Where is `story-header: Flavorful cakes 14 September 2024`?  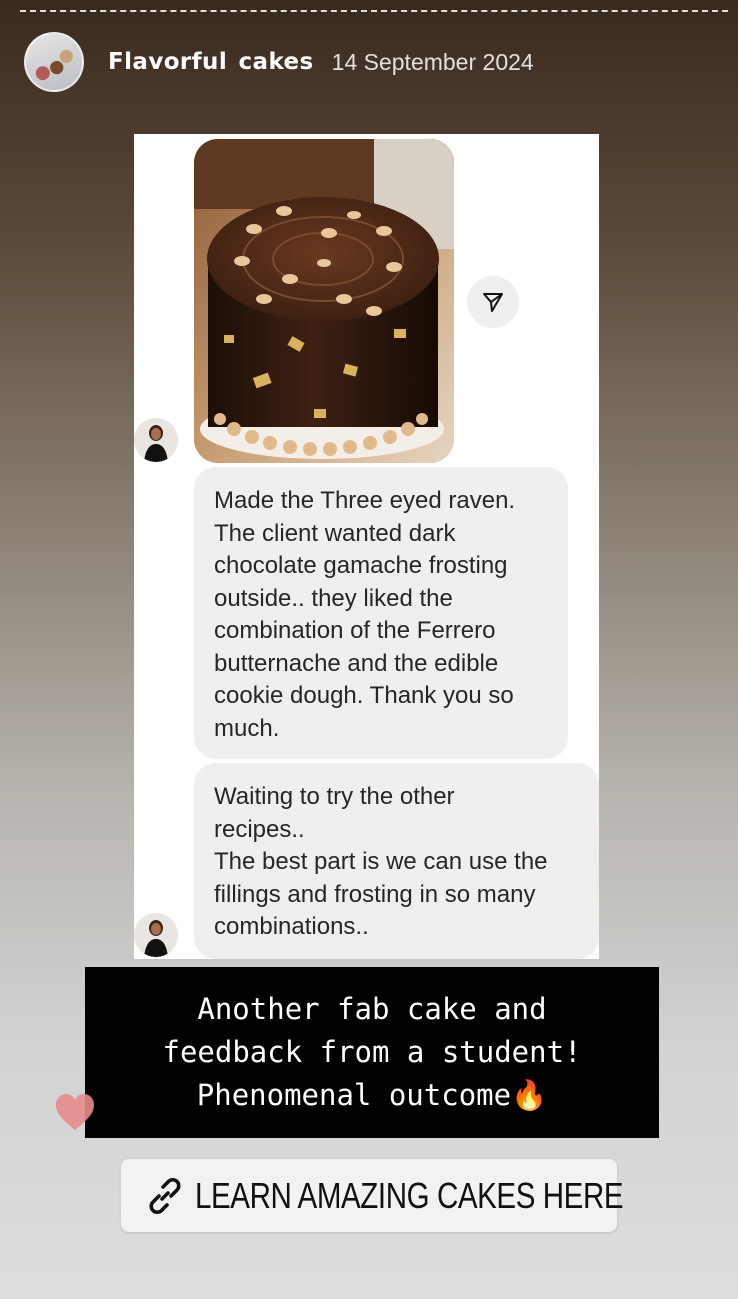 story-header: Flavorful cakes 14 September 2024 is located at coordinates (279, 62).